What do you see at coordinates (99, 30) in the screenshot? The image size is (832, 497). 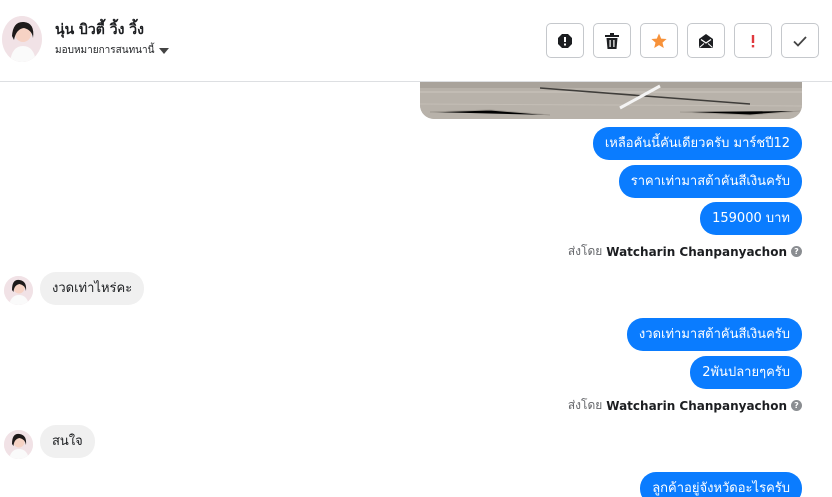 I see `contact-name: นุ่น บิวตี้ วิ้ง วิ้ง` at bounding box center [99, 30].